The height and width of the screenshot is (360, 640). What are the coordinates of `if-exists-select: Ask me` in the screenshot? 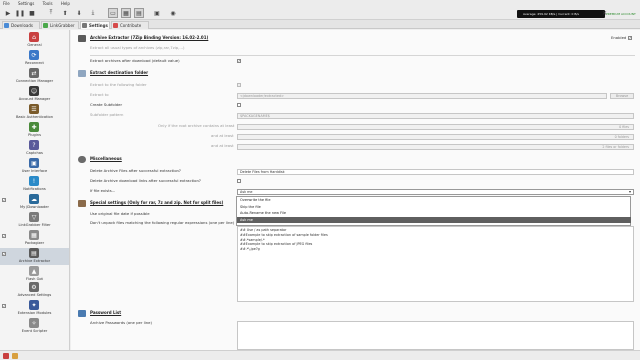 It's located at (435, 192).